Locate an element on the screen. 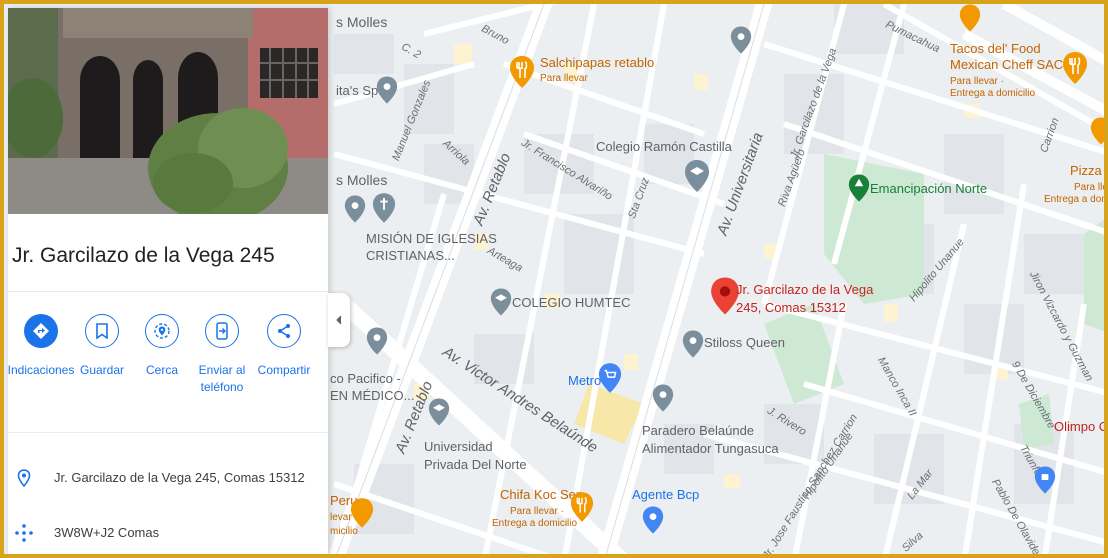 The image size is (1108, 558). poi-label: Mexican Cheff SAC is located at coordinates (1006, 65).